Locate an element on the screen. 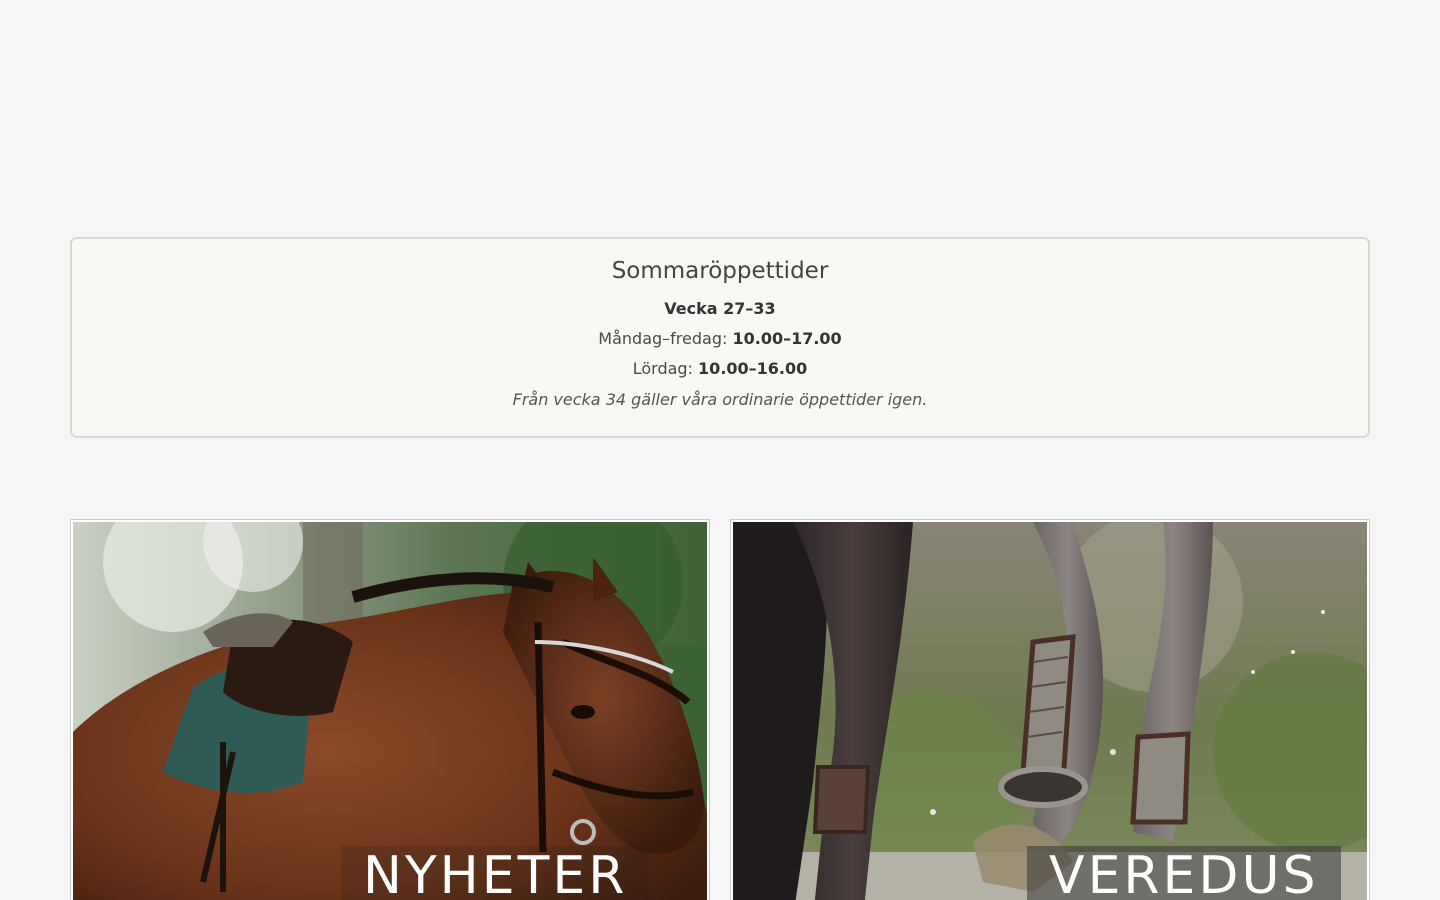 This screenshot has width=1440, height=900. card-label-nyheter: NYHETER is located at coordinates (495, 873).